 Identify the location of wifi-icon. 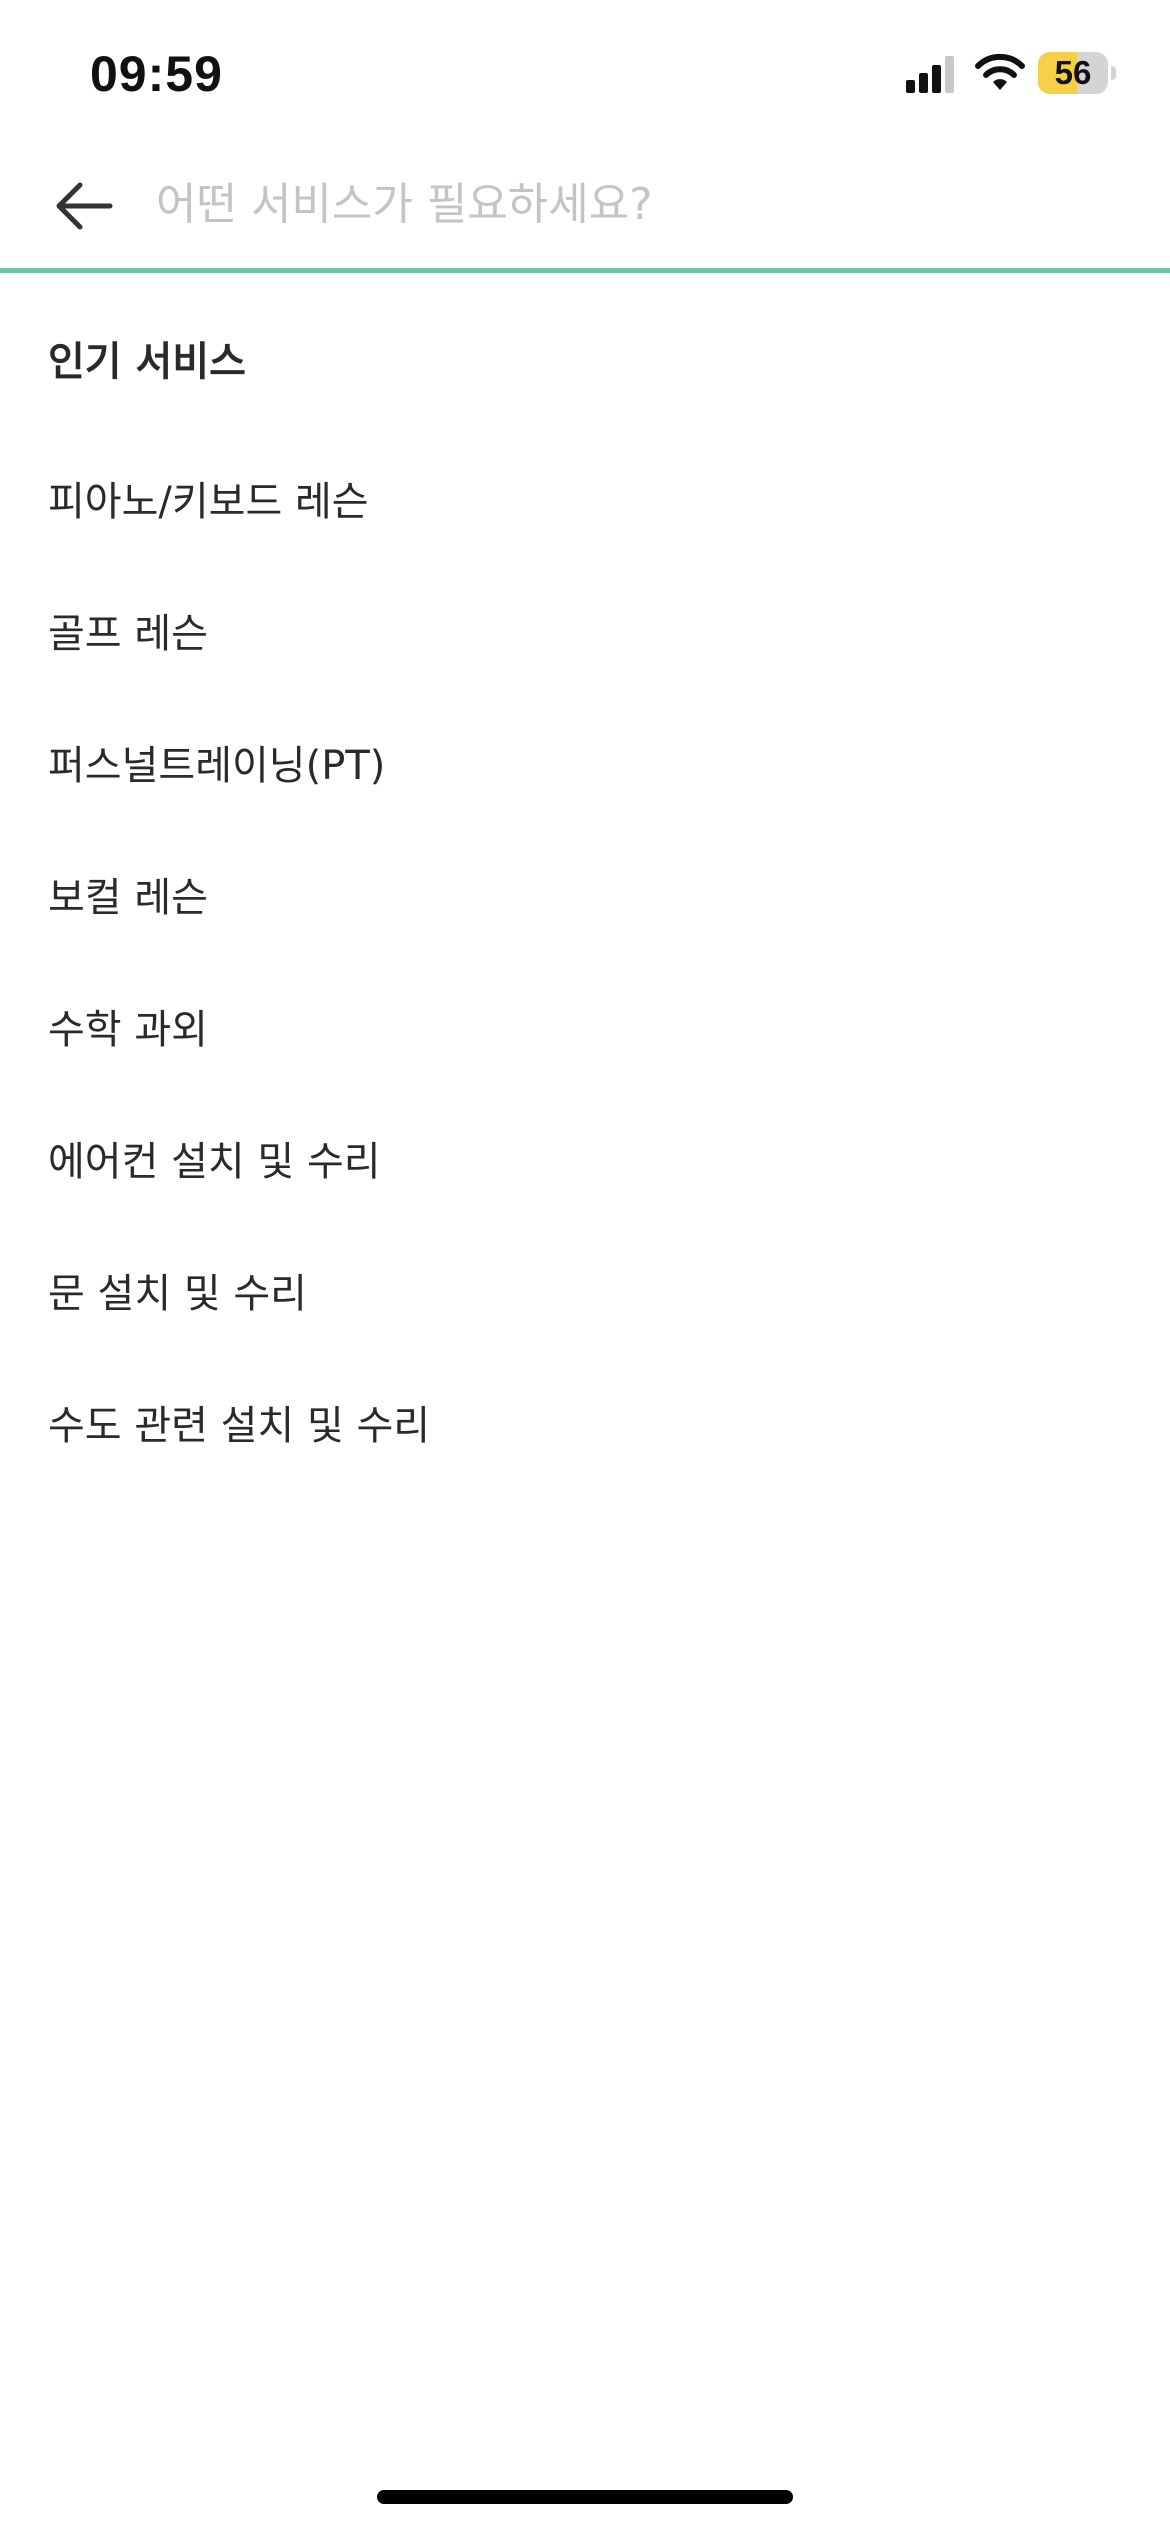
(1000, 72).